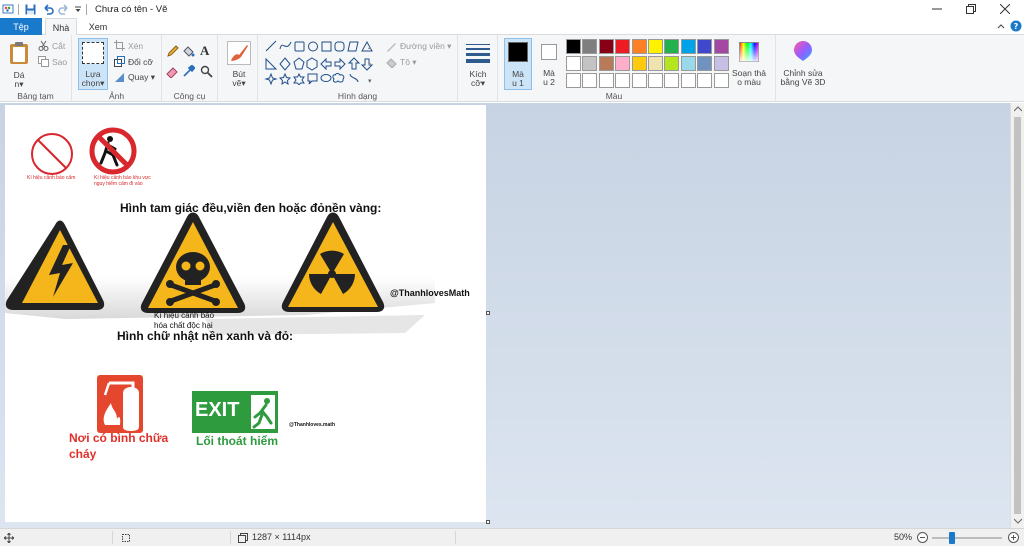 The image size is (1024, 546). Describe the element at coordinates (55, 265) in the screenshot. I see `high-voltage-warning-icon` at that location.